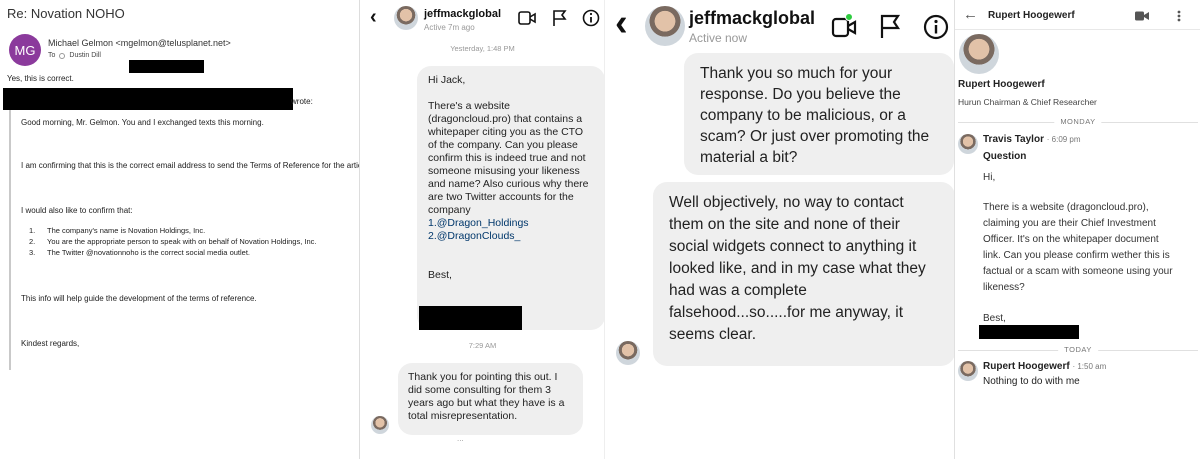 Image resolution: width=1200 pixels, height=459 pixels. What do you see at coordinates (989, 177) in the screenshot?
I see `message-line: Hi,` at bounding box center [989, 177].